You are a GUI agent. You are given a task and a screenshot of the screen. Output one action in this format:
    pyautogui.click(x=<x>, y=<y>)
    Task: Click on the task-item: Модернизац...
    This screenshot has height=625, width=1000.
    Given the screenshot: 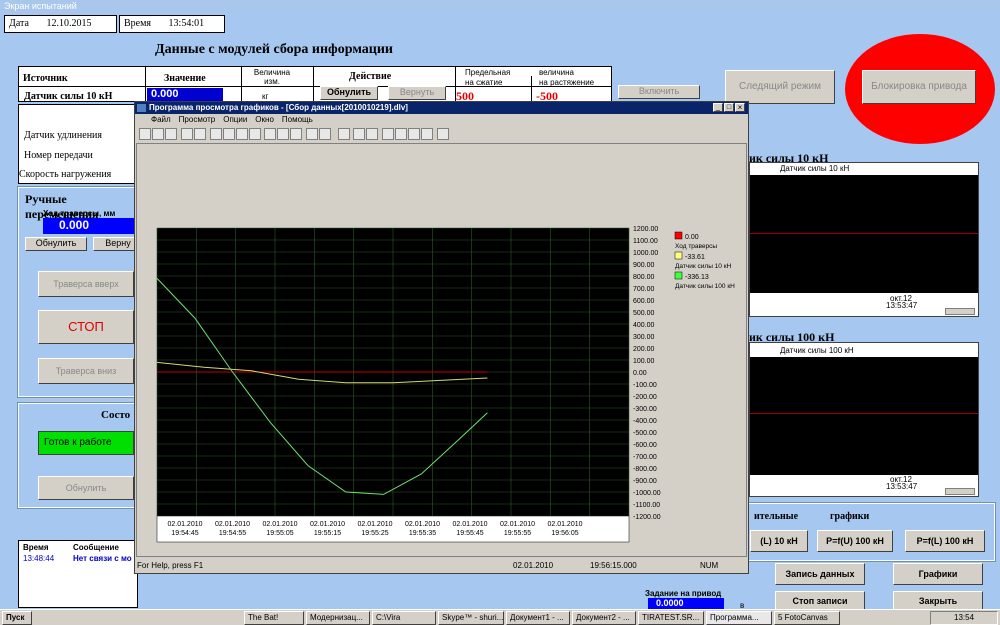 What is the action you would take?
    pyautogui.click(x=338, y=618)
    